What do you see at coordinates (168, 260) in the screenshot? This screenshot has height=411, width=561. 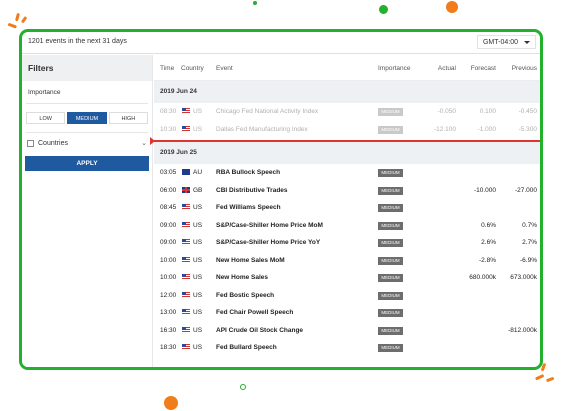 I see `event-time: 10:00` at bounding box center [168, 260].